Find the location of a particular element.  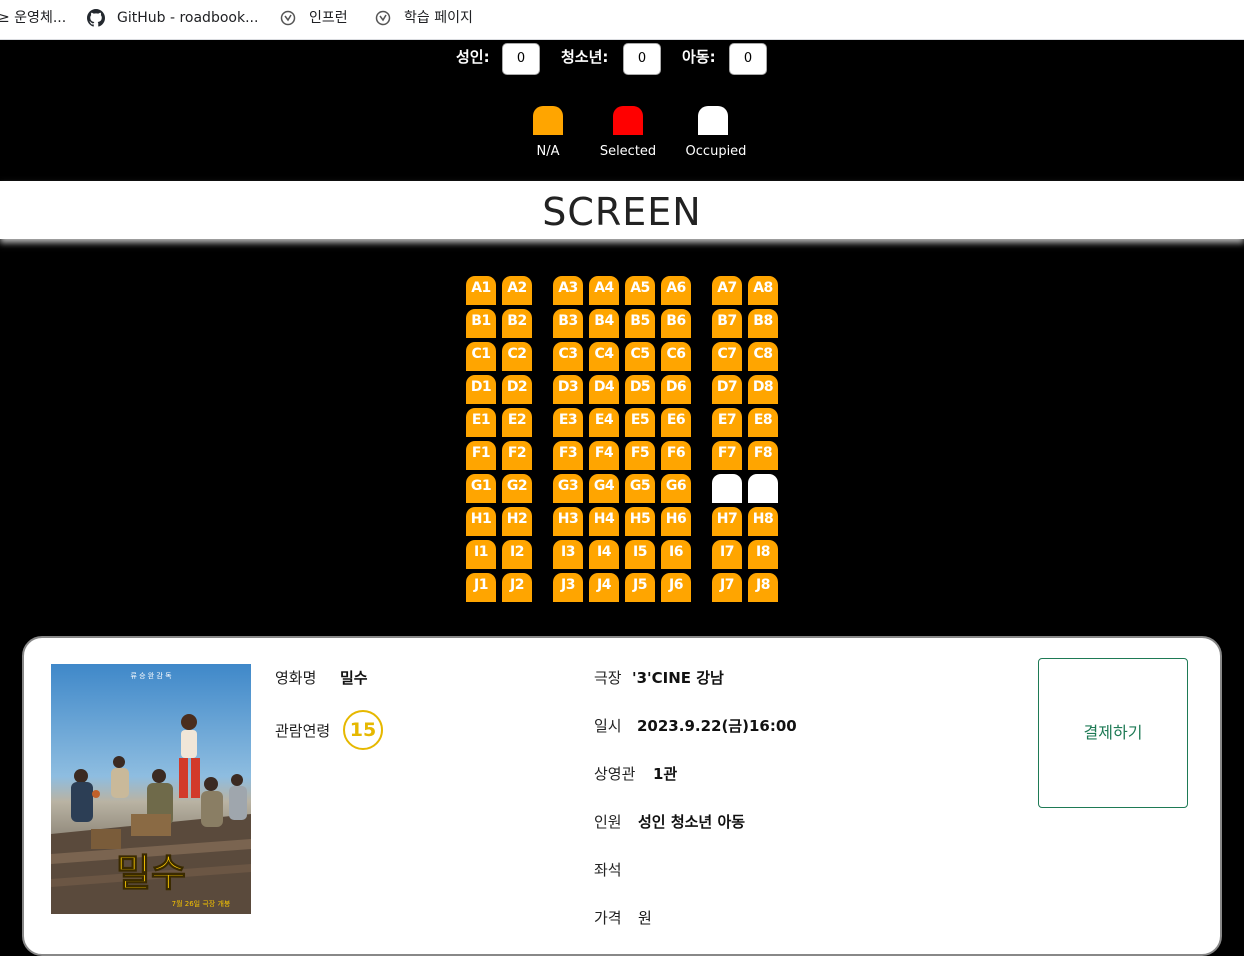

seat-A3: A3 is located at coordinates (568, 290).